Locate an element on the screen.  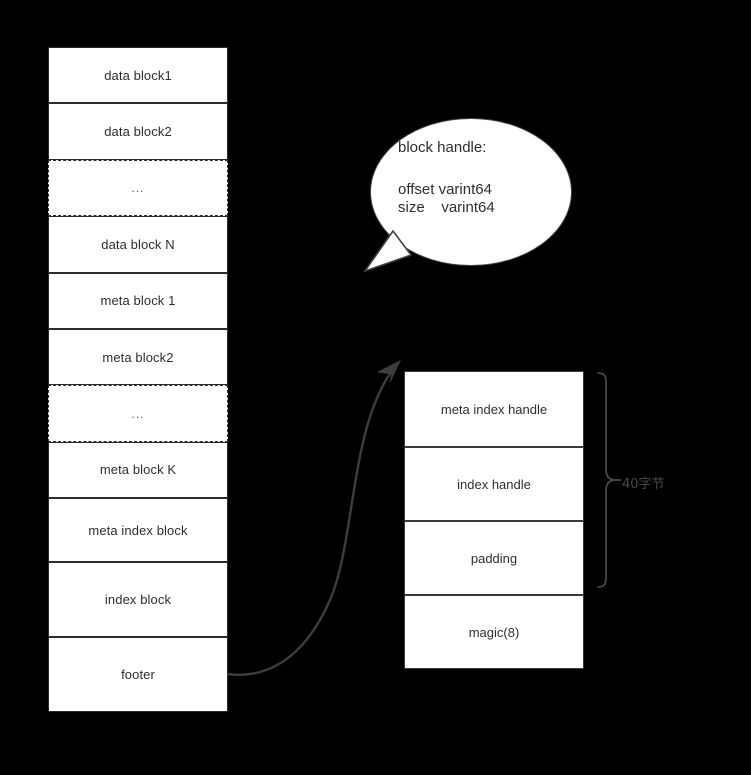
footer-detail-row-label: magic(8) is located at coordinates (494, 632).